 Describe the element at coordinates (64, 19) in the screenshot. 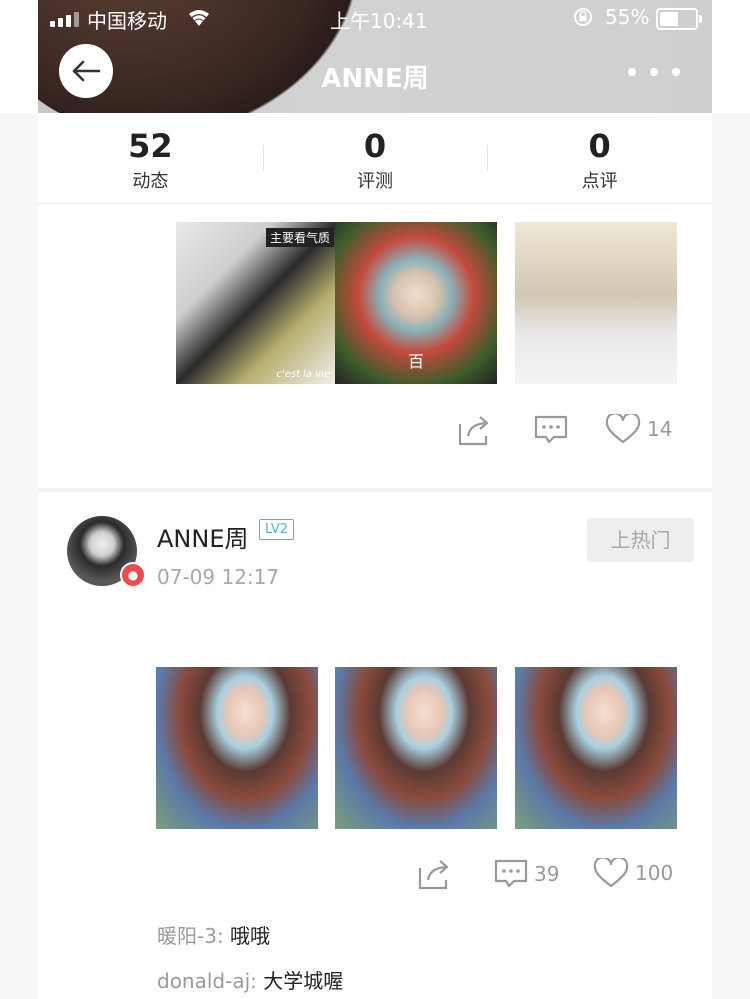

I see `signal-icon` at that location.